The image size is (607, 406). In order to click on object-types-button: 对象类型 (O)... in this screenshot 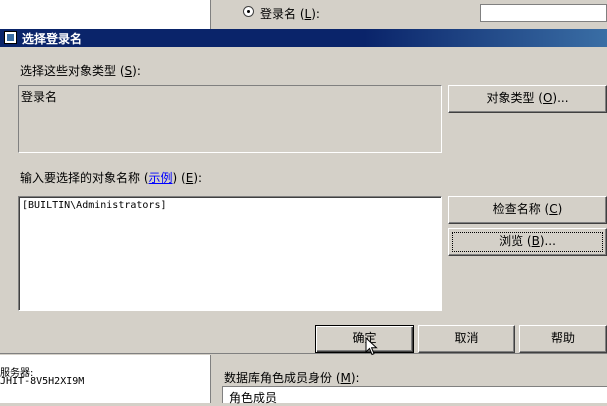, I will do `click(527, 99)`.